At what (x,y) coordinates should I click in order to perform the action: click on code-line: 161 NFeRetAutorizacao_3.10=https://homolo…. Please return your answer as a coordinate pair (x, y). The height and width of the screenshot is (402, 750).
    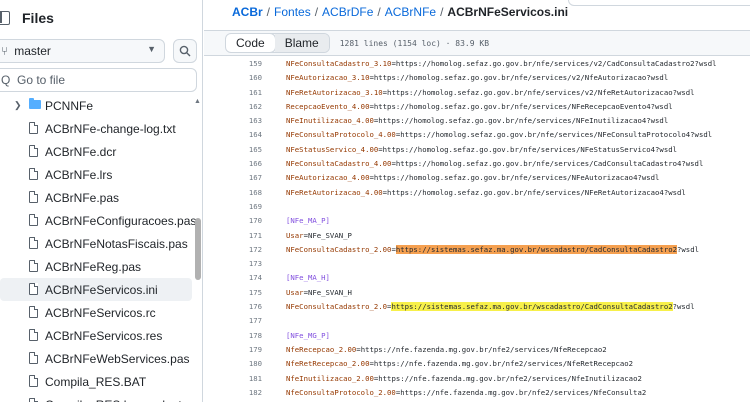
    Looking at the image, I should click on (477, 93).